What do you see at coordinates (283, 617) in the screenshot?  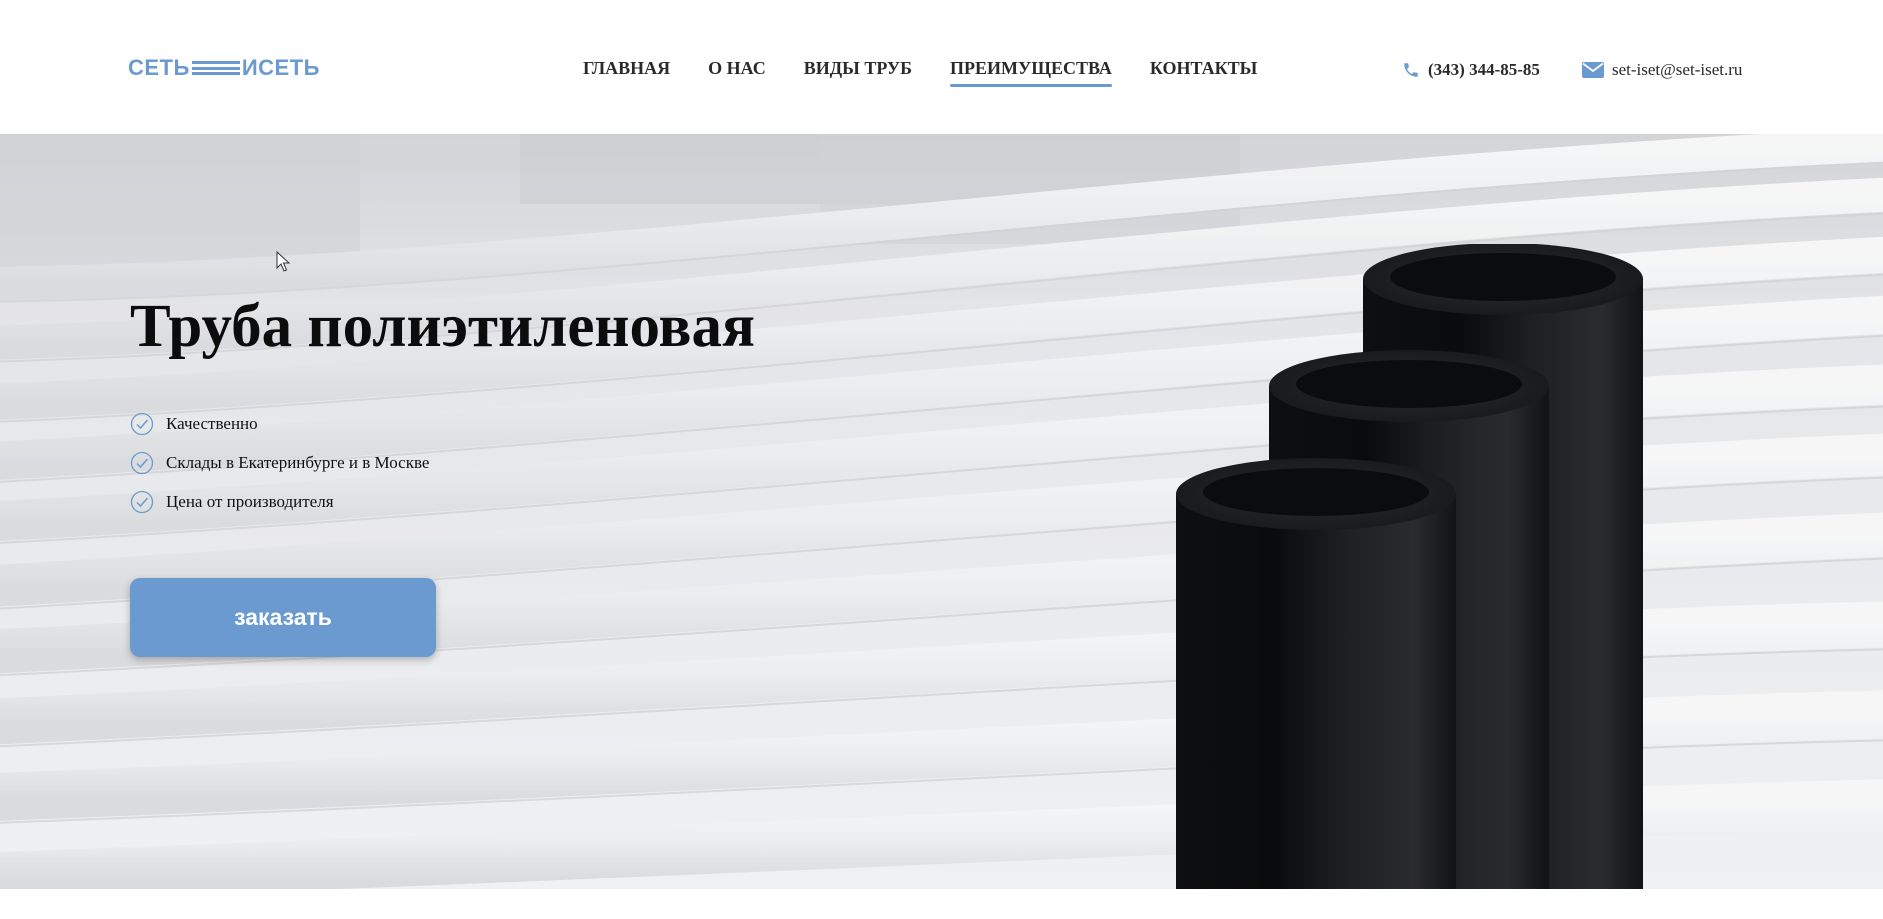 I see `order-button: заказать` at bounding box center [283, 617].